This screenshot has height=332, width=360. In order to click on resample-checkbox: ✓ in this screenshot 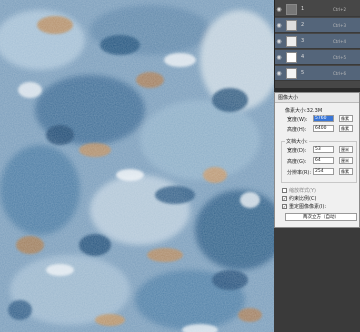, I will do `click(284, 206)`.